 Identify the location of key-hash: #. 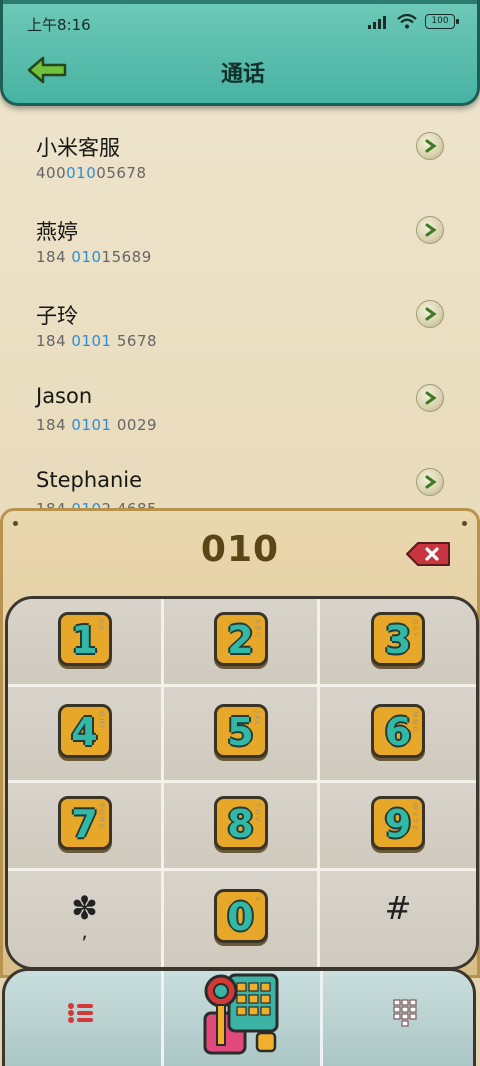
(398, 919).